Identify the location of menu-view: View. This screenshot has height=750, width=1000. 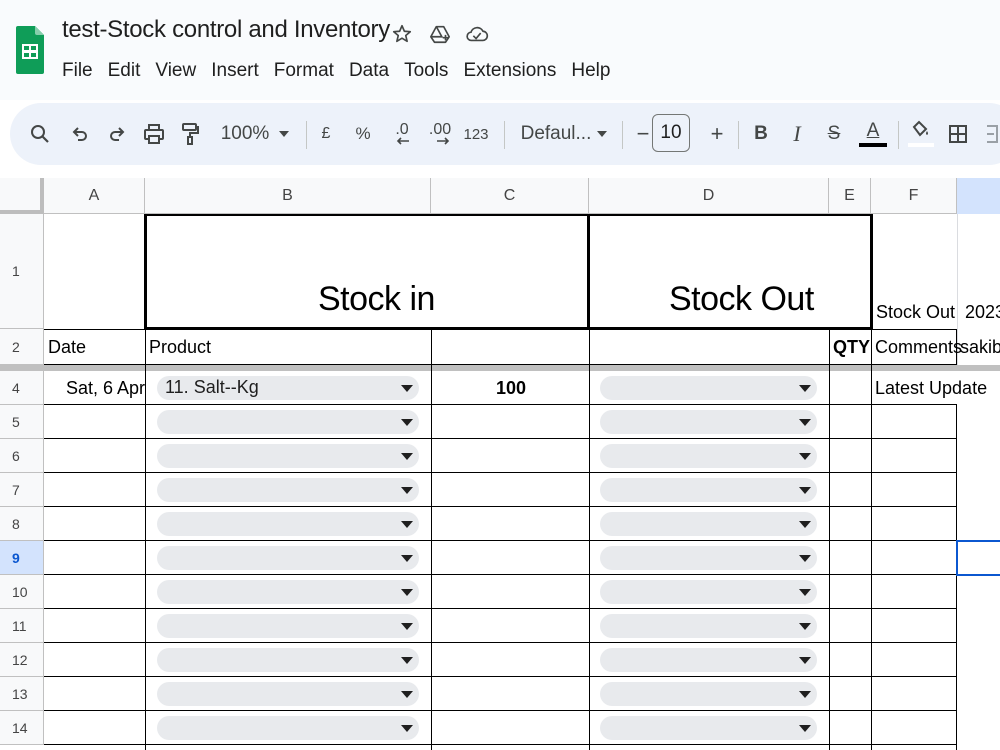
(176, 71).